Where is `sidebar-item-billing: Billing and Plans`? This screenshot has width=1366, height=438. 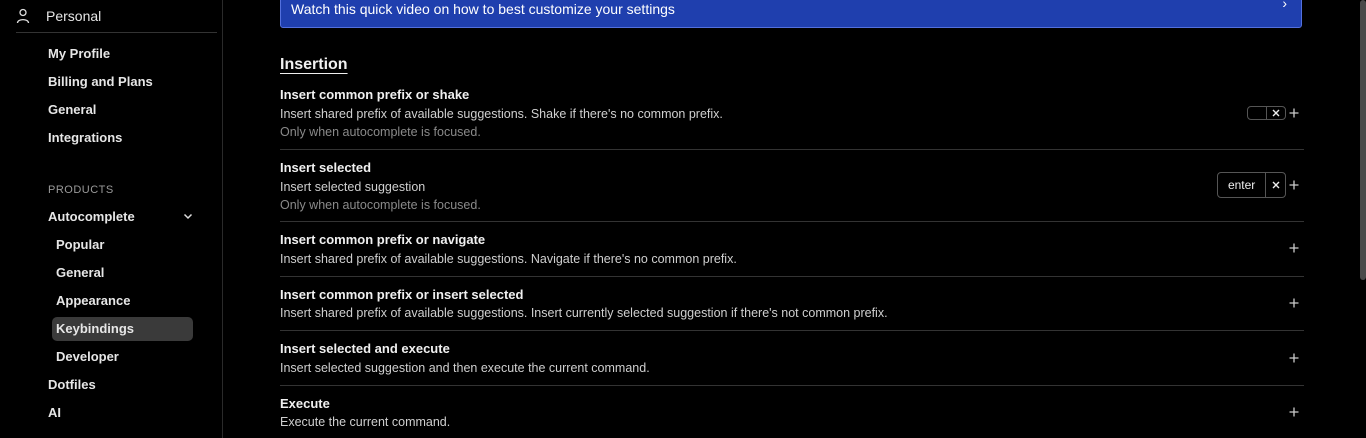
sidebar-item-billing: Billing and Plans is located at coordinates (100, 81).